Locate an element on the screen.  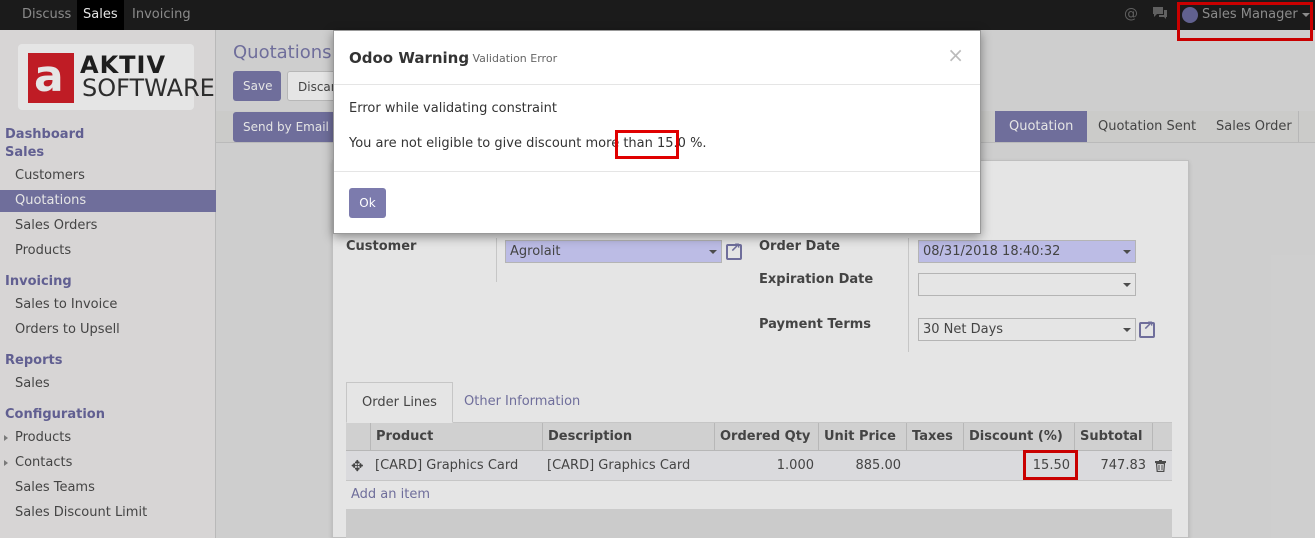
highlight-box-limit is located at coordinates (647, 144).